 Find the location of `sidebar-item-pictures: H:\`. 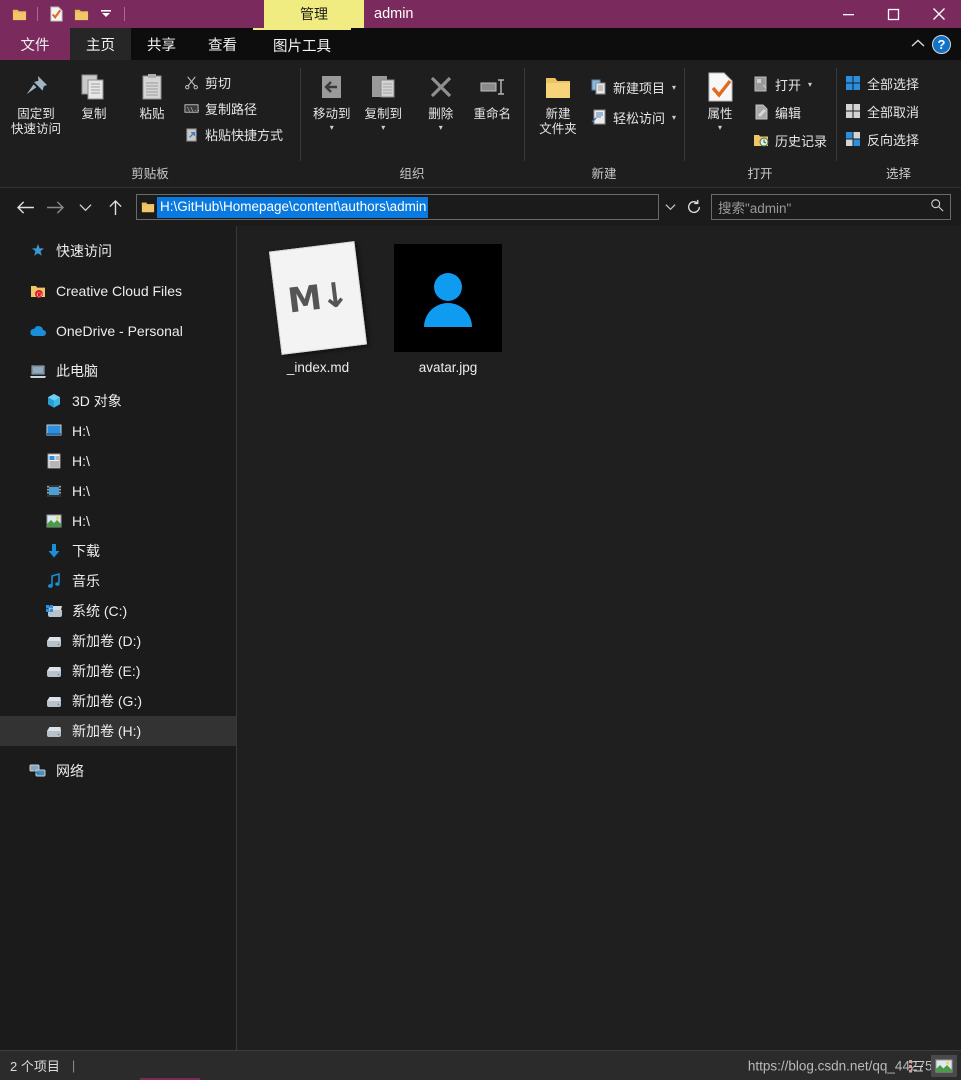

sidebar-item-pictures: H:\ is located at coordinates (118, 521).